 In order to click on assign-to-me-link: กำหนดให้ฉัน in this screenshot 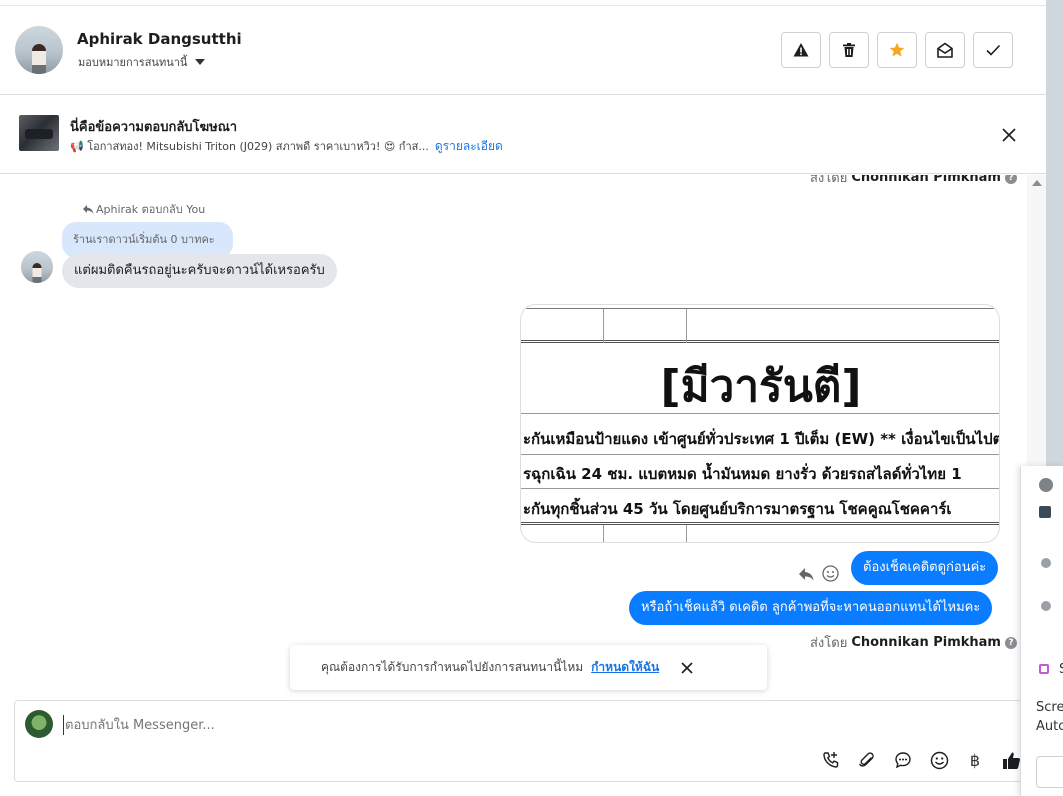, I will do `click(625, 667)`.